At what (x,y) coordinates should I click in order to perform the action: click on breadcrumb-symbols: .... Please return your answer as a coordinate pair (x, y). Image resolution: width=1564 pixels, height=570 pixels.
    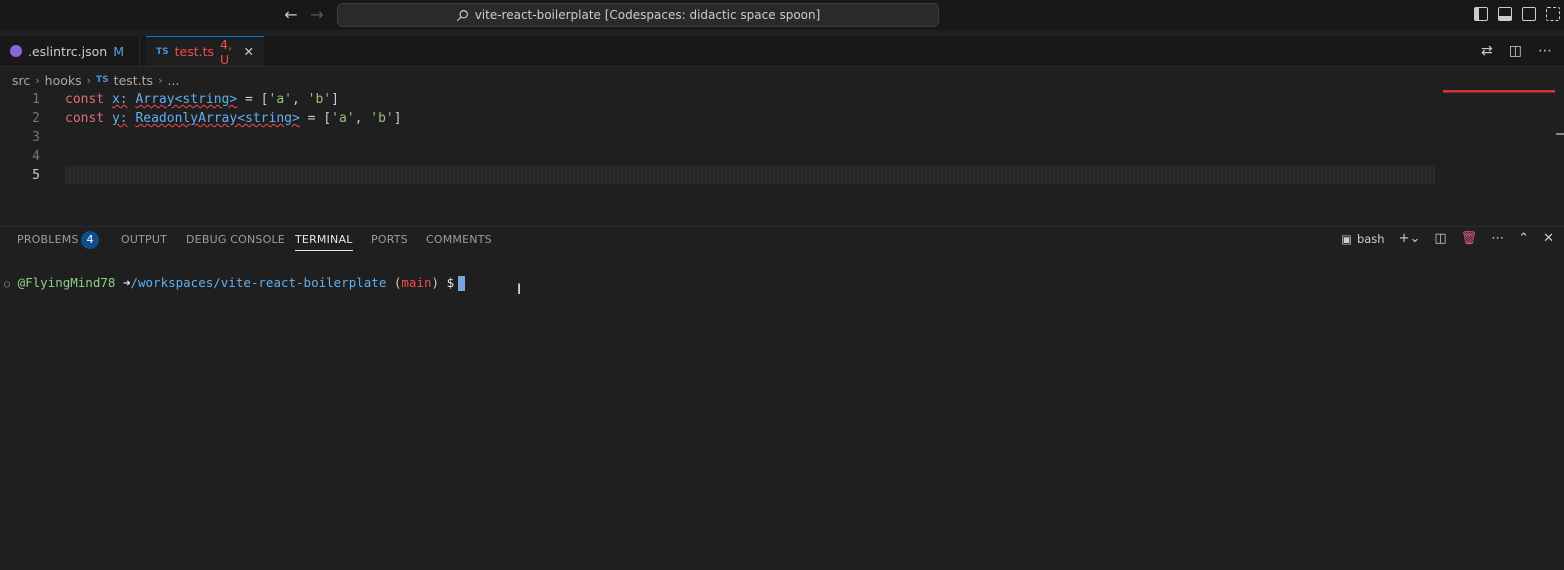
    Looking at the image, I should click on (173, 80).